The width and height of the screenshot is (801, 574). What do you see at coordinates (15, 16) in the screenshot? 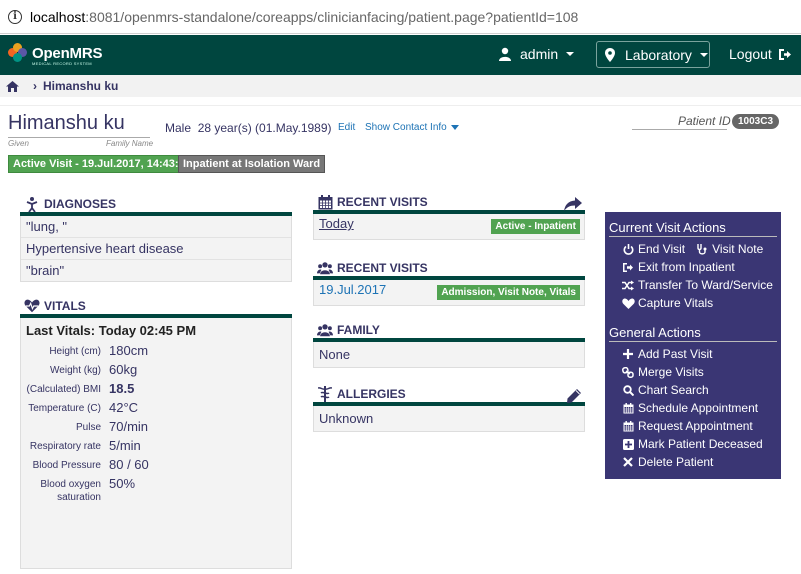
I see `info-icon: i` at bounding box center [15, 16].